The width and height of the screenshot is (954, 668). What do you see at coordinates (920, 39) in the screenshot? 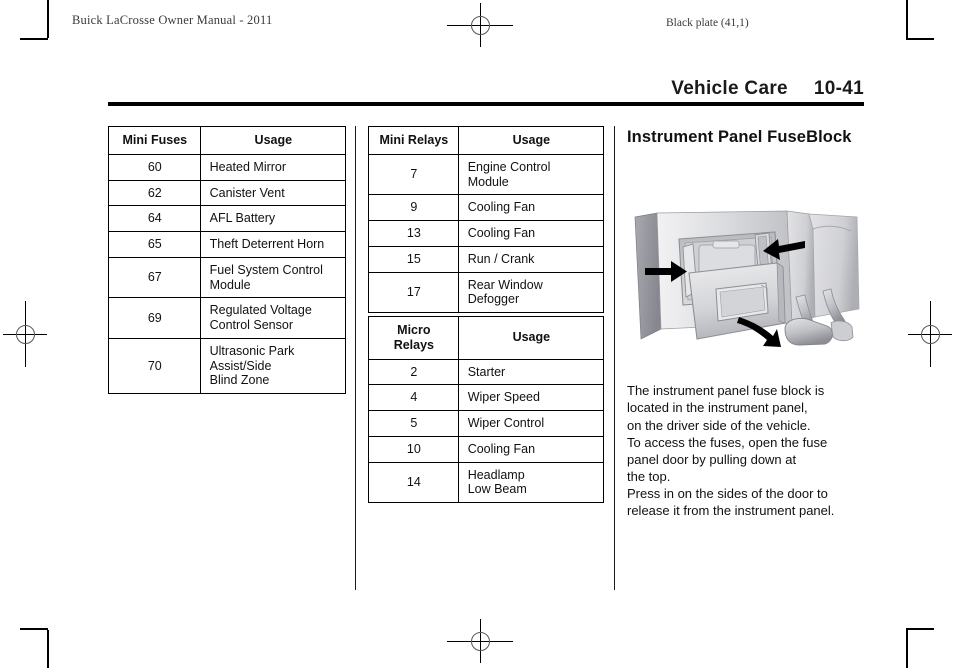
I see `crop-mark-top-right-horizontal` at bounding box center [920, 39].